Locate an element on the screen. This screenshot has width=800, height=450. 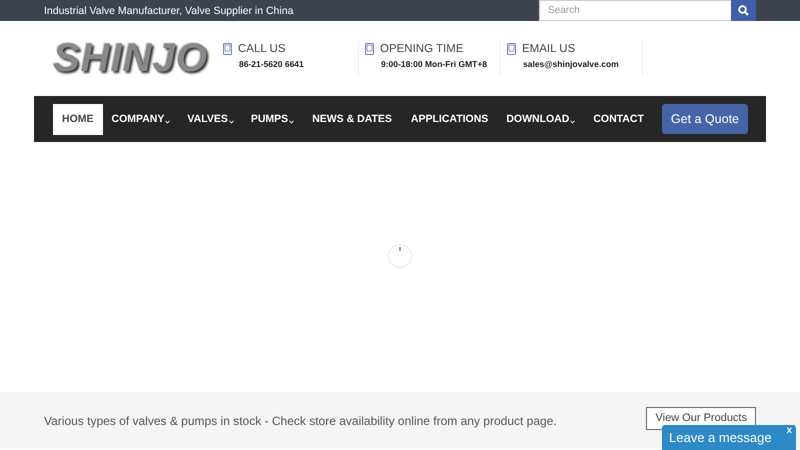
contact-label: CALL US is located at coordinates (262, 49).